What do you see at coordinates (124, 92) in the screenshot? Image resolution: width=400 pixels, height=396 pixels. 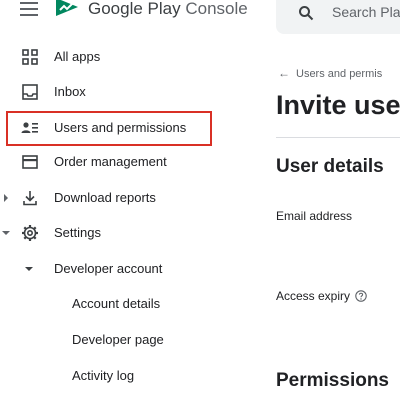 I see `sidebar-item-inbox: Inbox` at bounding box center [124, 92].